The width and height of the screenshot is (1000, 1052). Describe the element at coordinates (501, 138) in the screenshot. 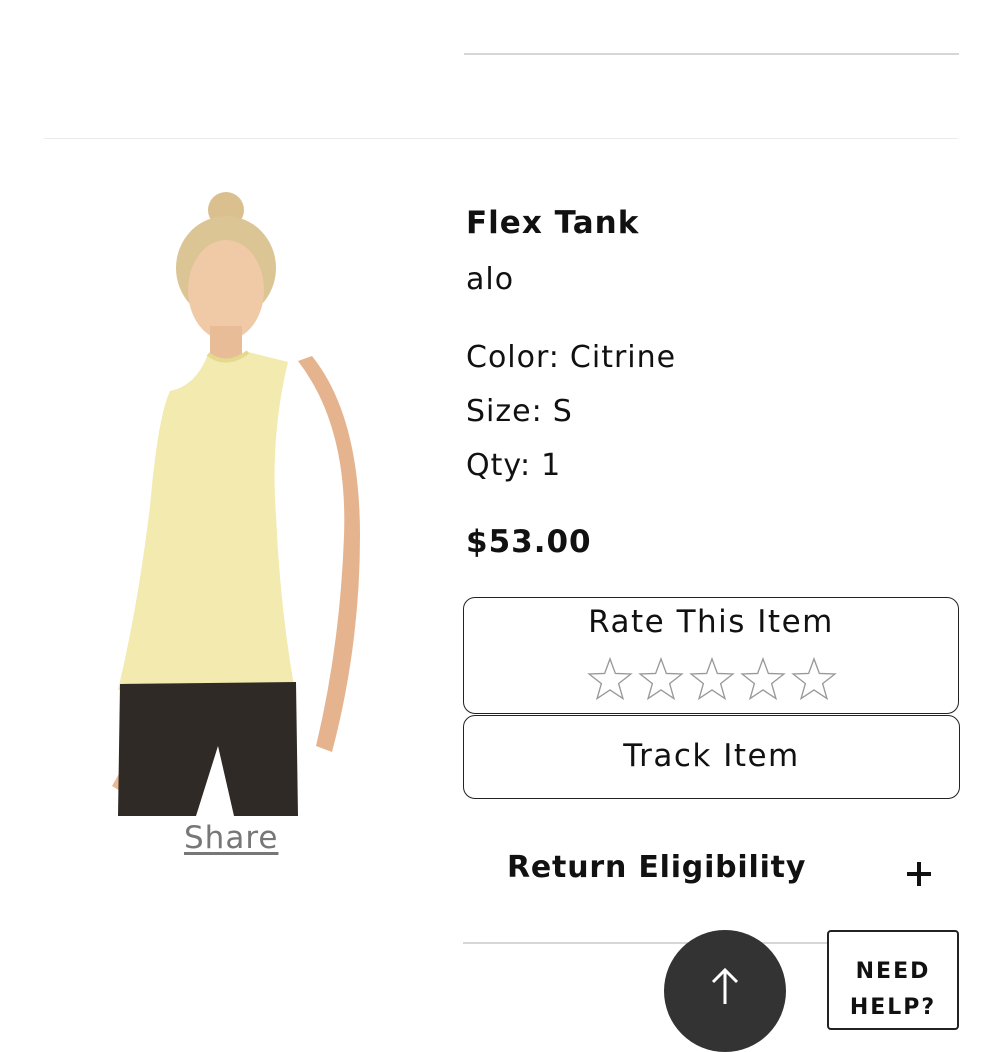

I see `section-divider` at that location.